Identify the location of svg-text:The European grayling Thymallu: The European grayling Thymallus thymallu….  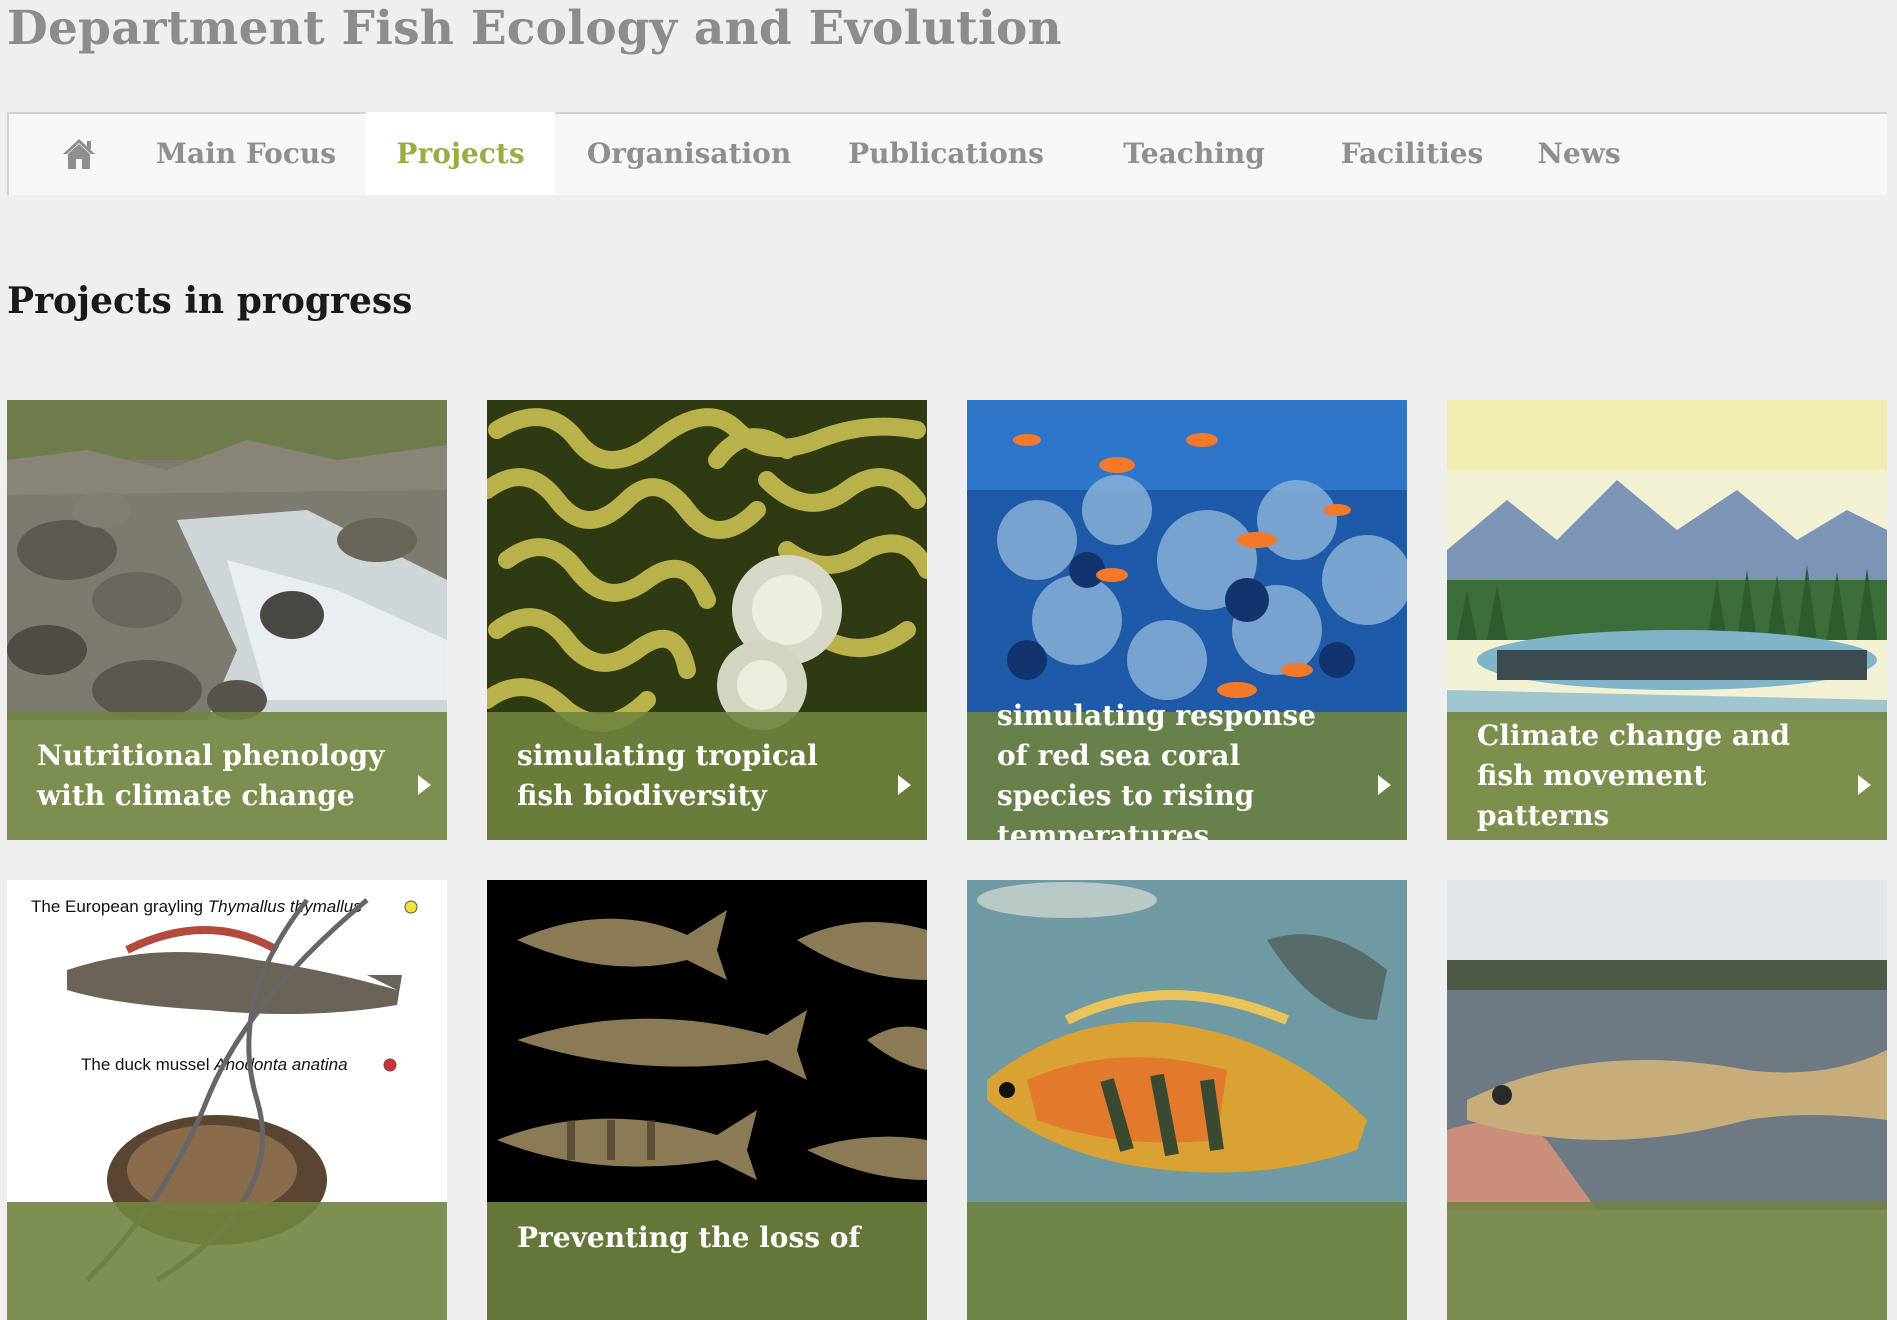
(196, 906).